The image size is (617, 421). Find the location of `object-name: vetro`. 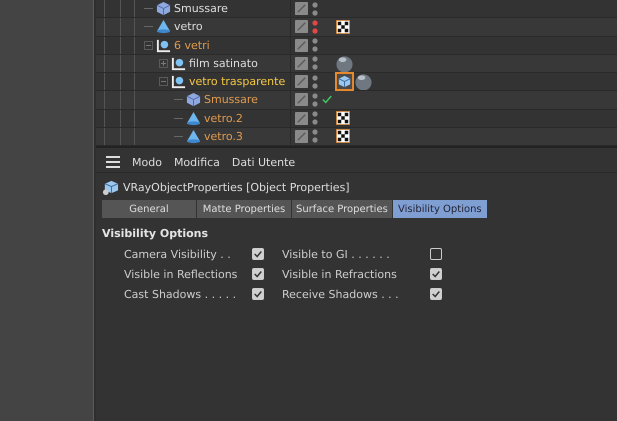

object-name: vetro is located at coordinates (188, 27).